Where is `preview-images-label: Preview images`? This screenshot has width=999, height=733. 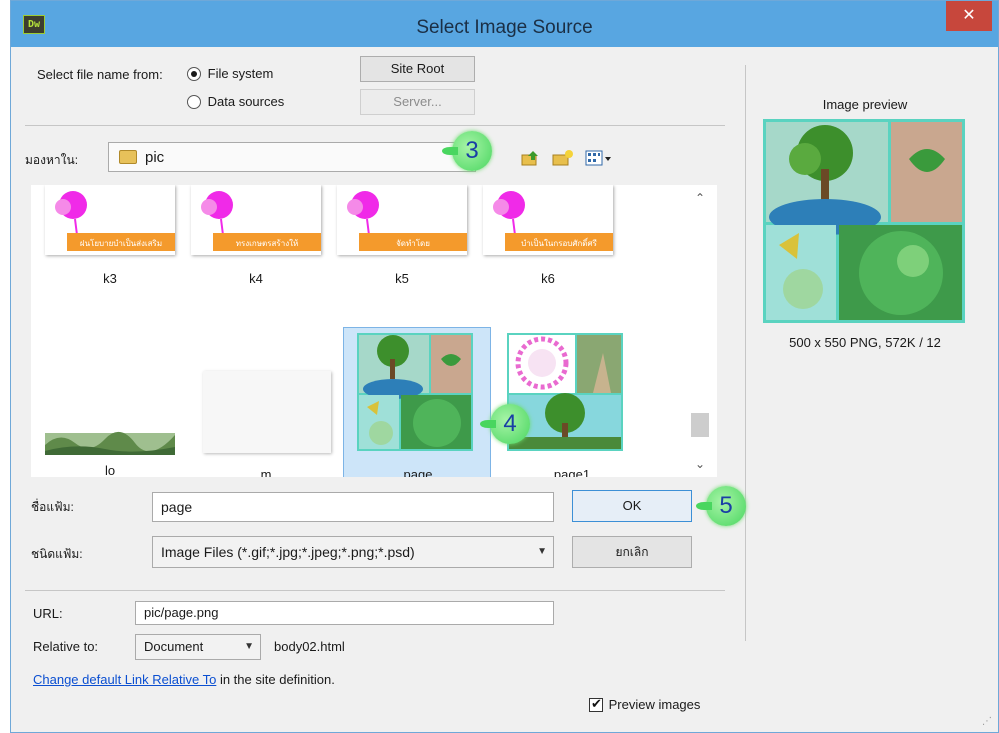
preview-images-label: Preview images is located at coordinates (654, 705).